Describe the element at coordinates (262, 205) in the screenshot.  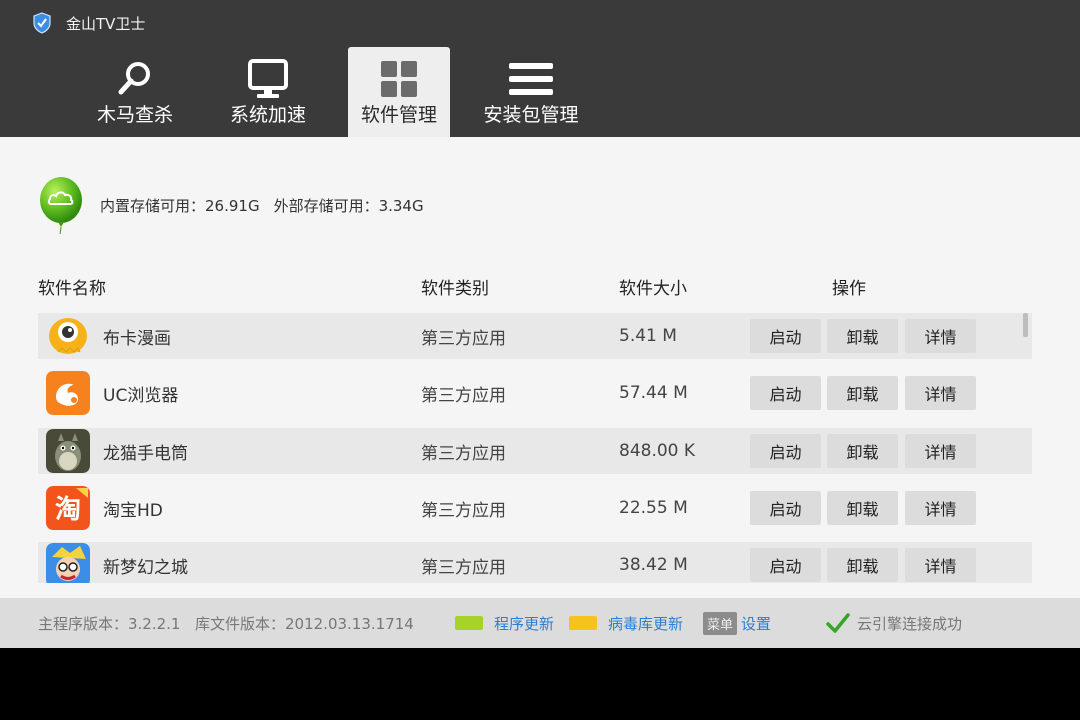
I see `storage-text: 内置存储可用：26.91G 外部存储可用：3.34G` at that location.